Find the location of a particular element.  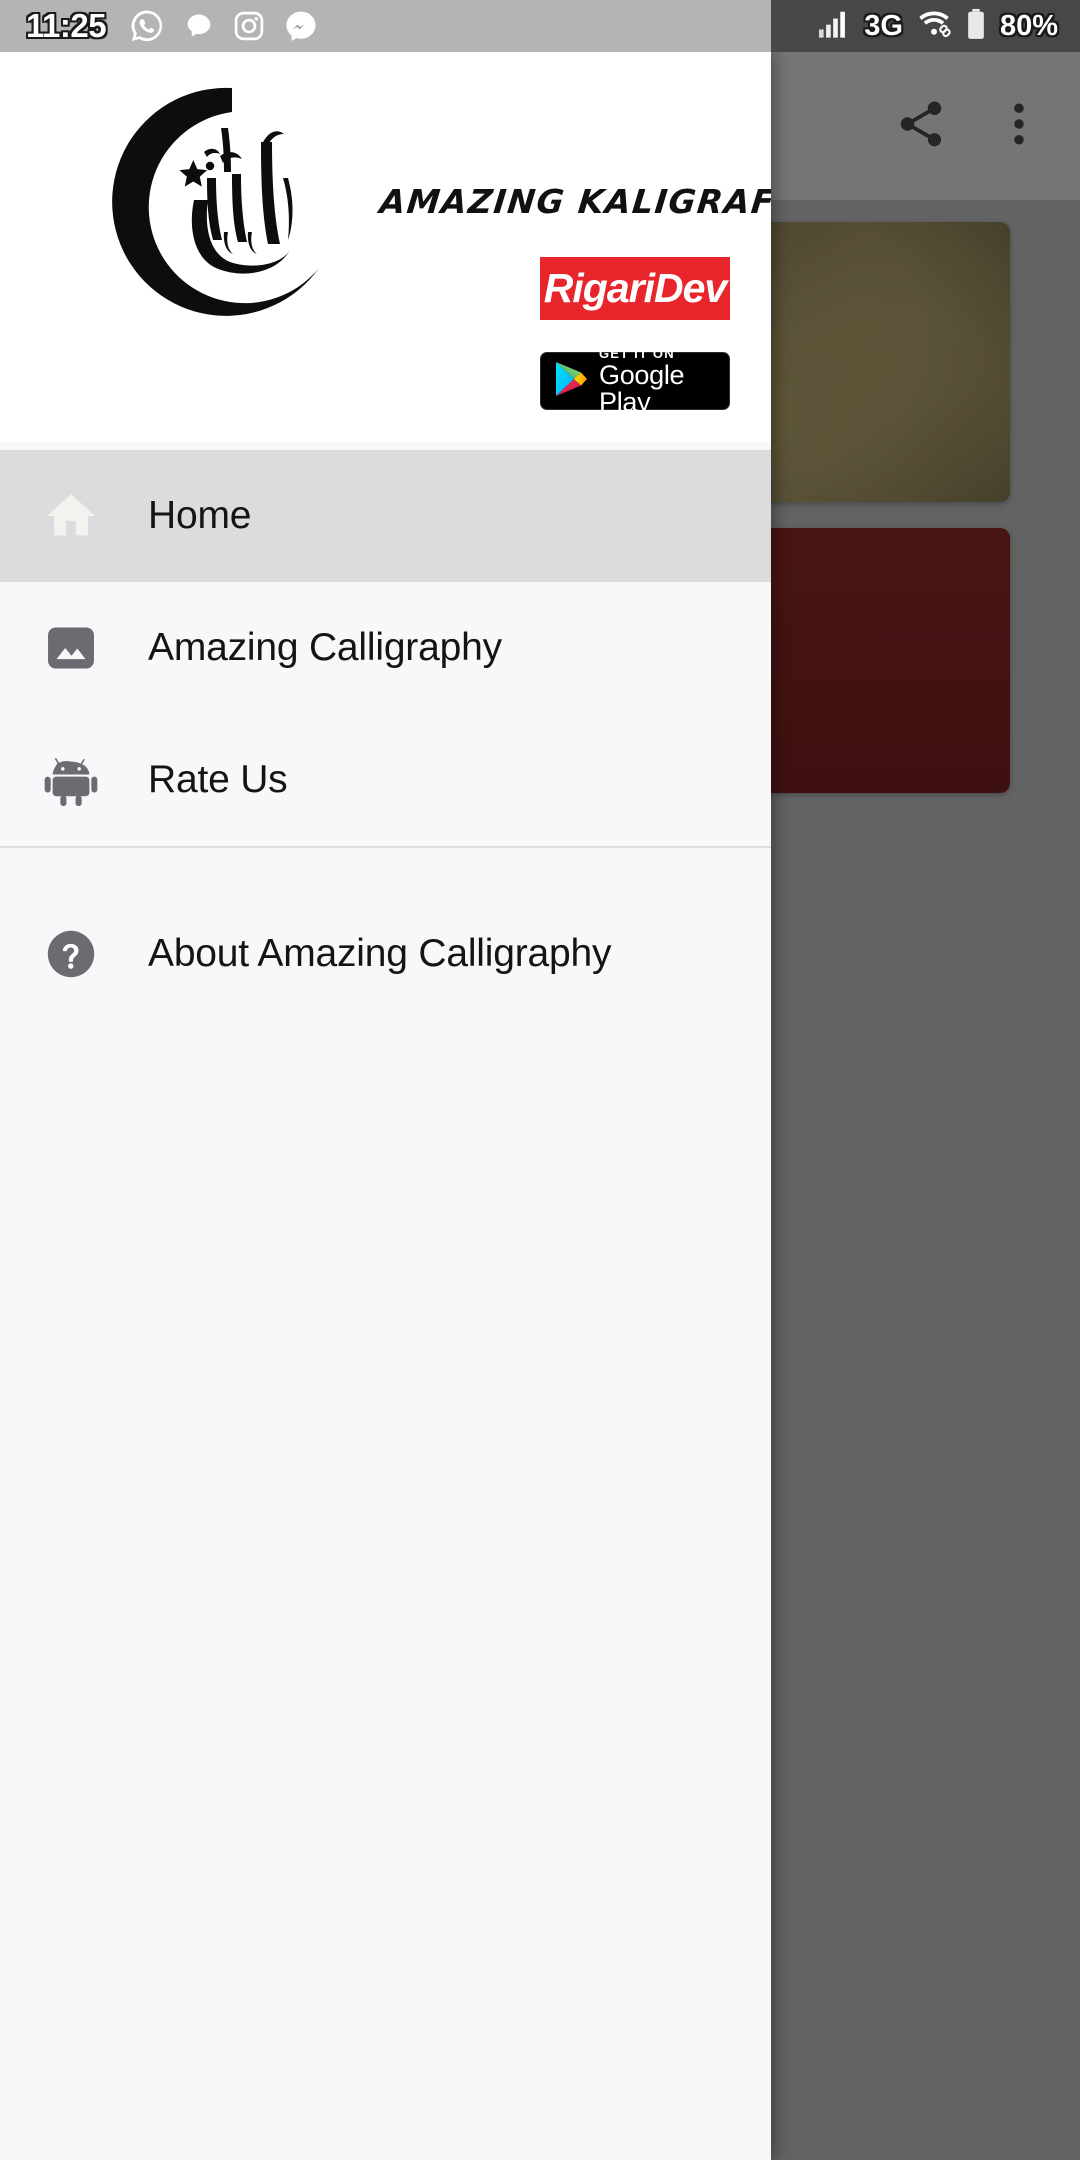

menu-item-label: About Amazing Calligraphy is located at coordinates (380, 953).